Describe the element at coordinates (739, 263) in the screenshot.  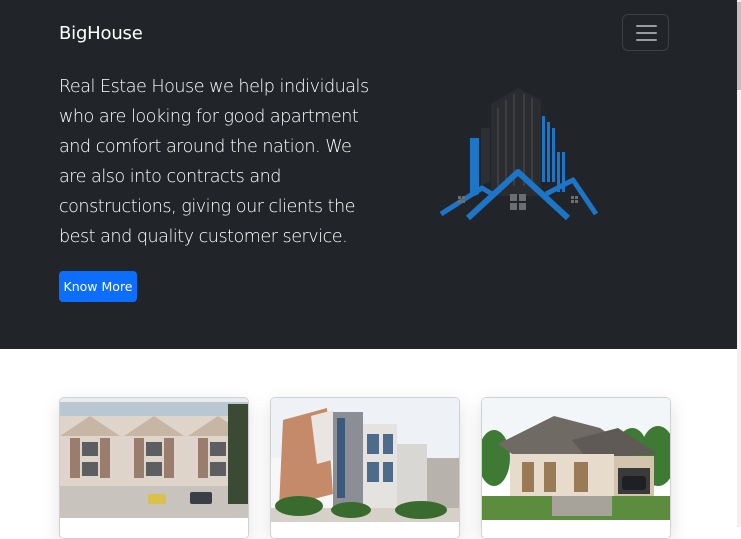
I see `scrollbar` at that location.